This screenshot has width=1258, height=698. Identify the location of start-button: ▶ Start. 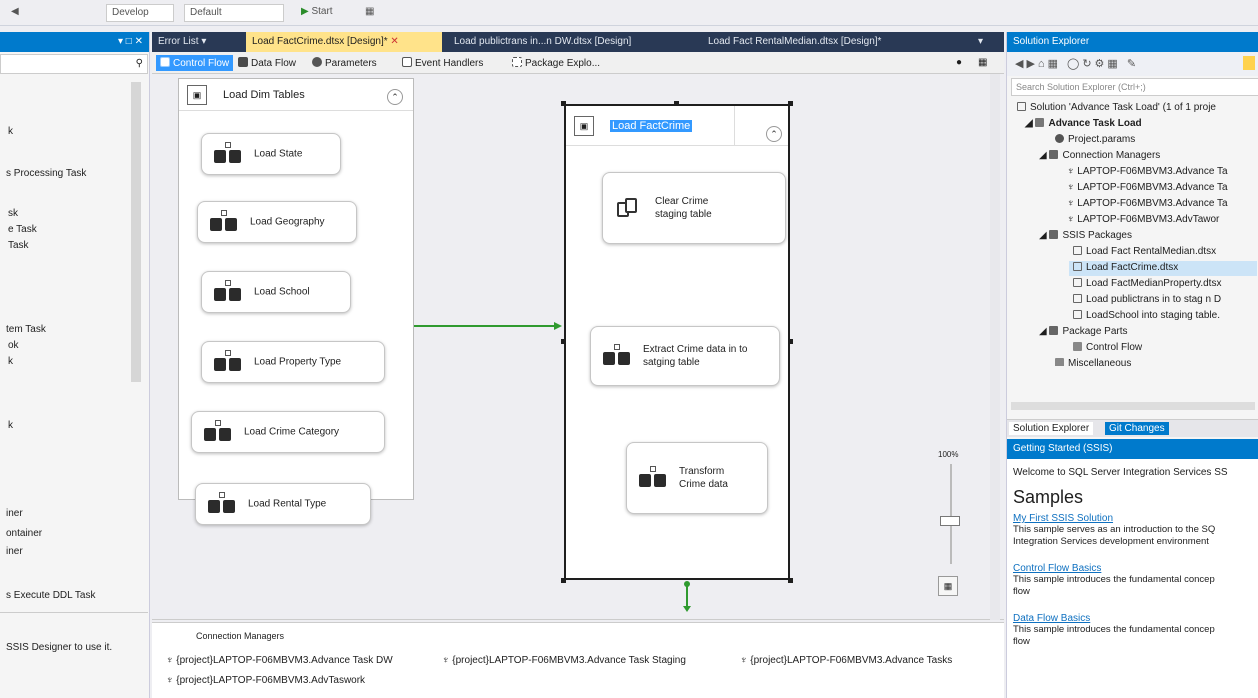
(323, 13).